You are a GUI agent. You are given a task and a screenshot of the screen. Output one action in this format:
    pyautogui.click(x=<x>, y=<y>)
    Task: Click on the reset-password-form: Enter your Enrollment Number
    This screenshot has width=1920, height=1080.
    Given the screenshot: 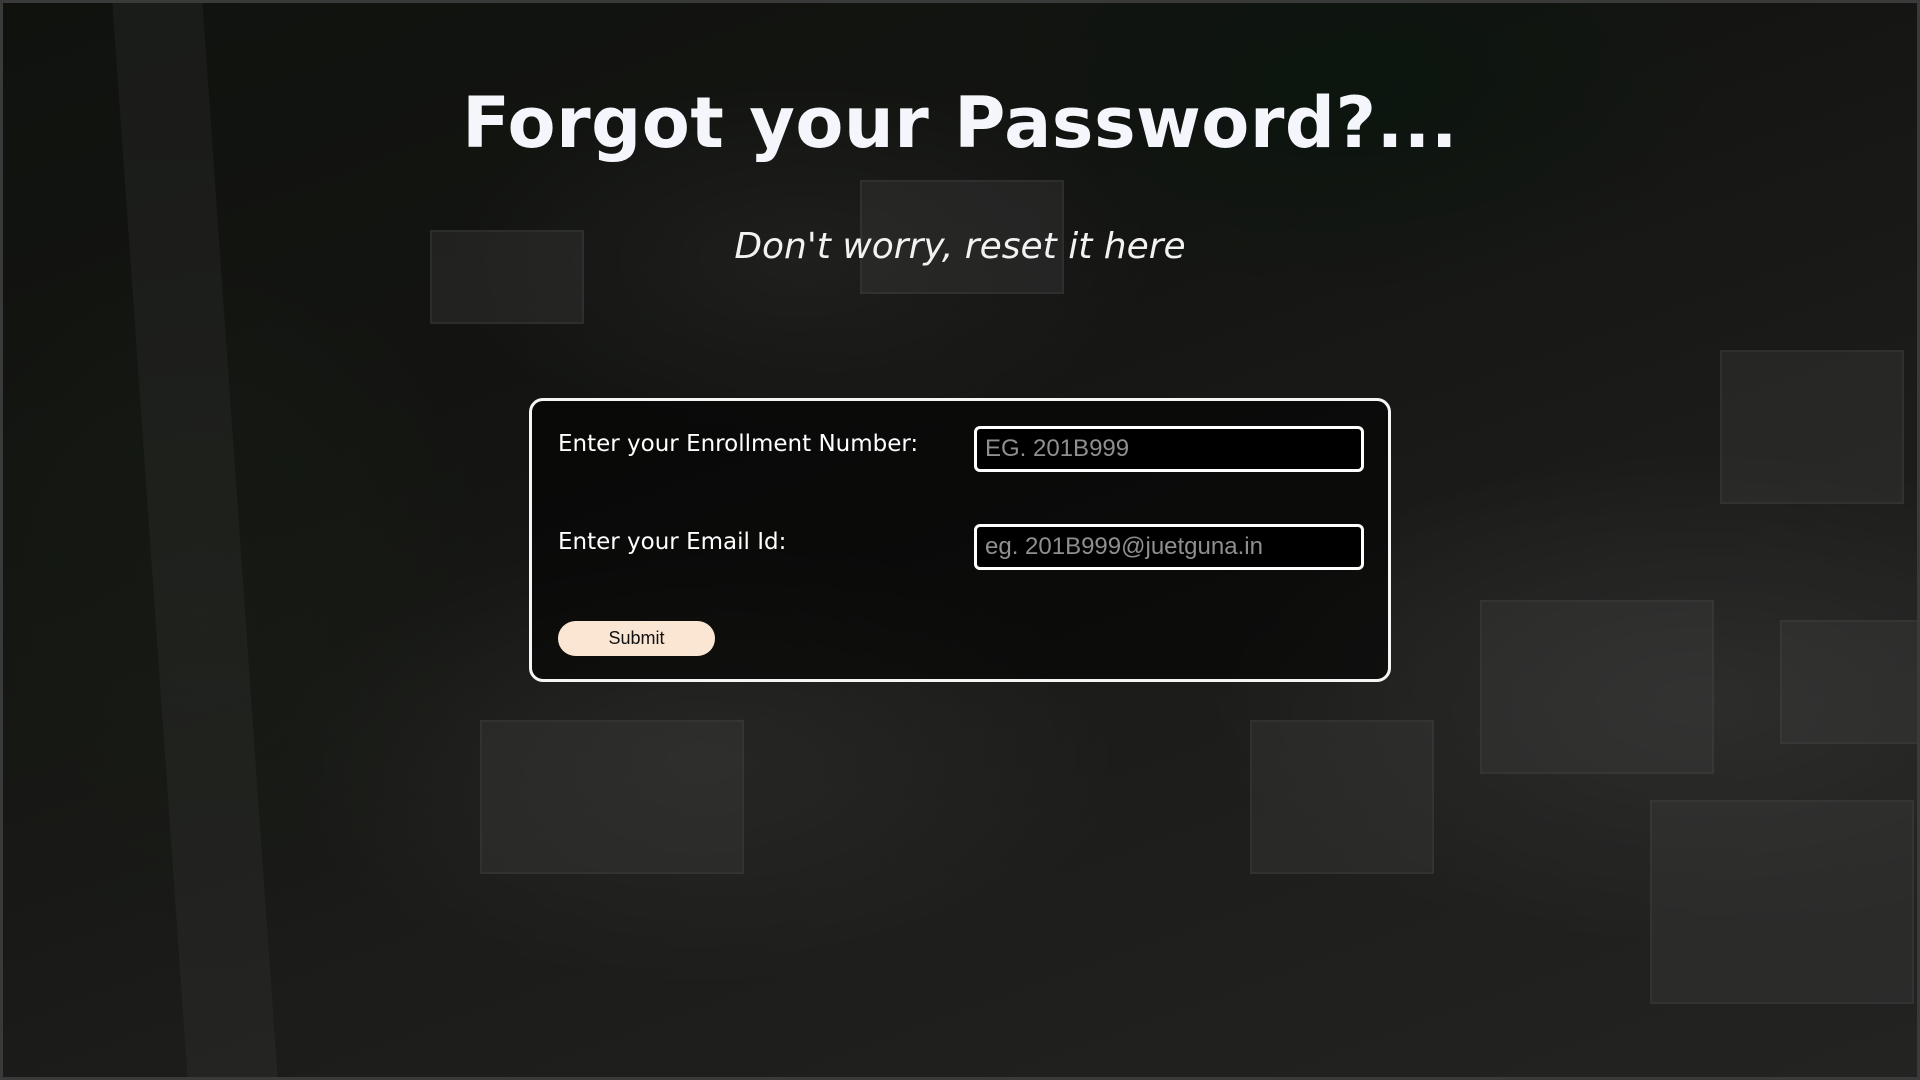 What is the action you would take?
    pyautogui.click(x=960, y=540)
    